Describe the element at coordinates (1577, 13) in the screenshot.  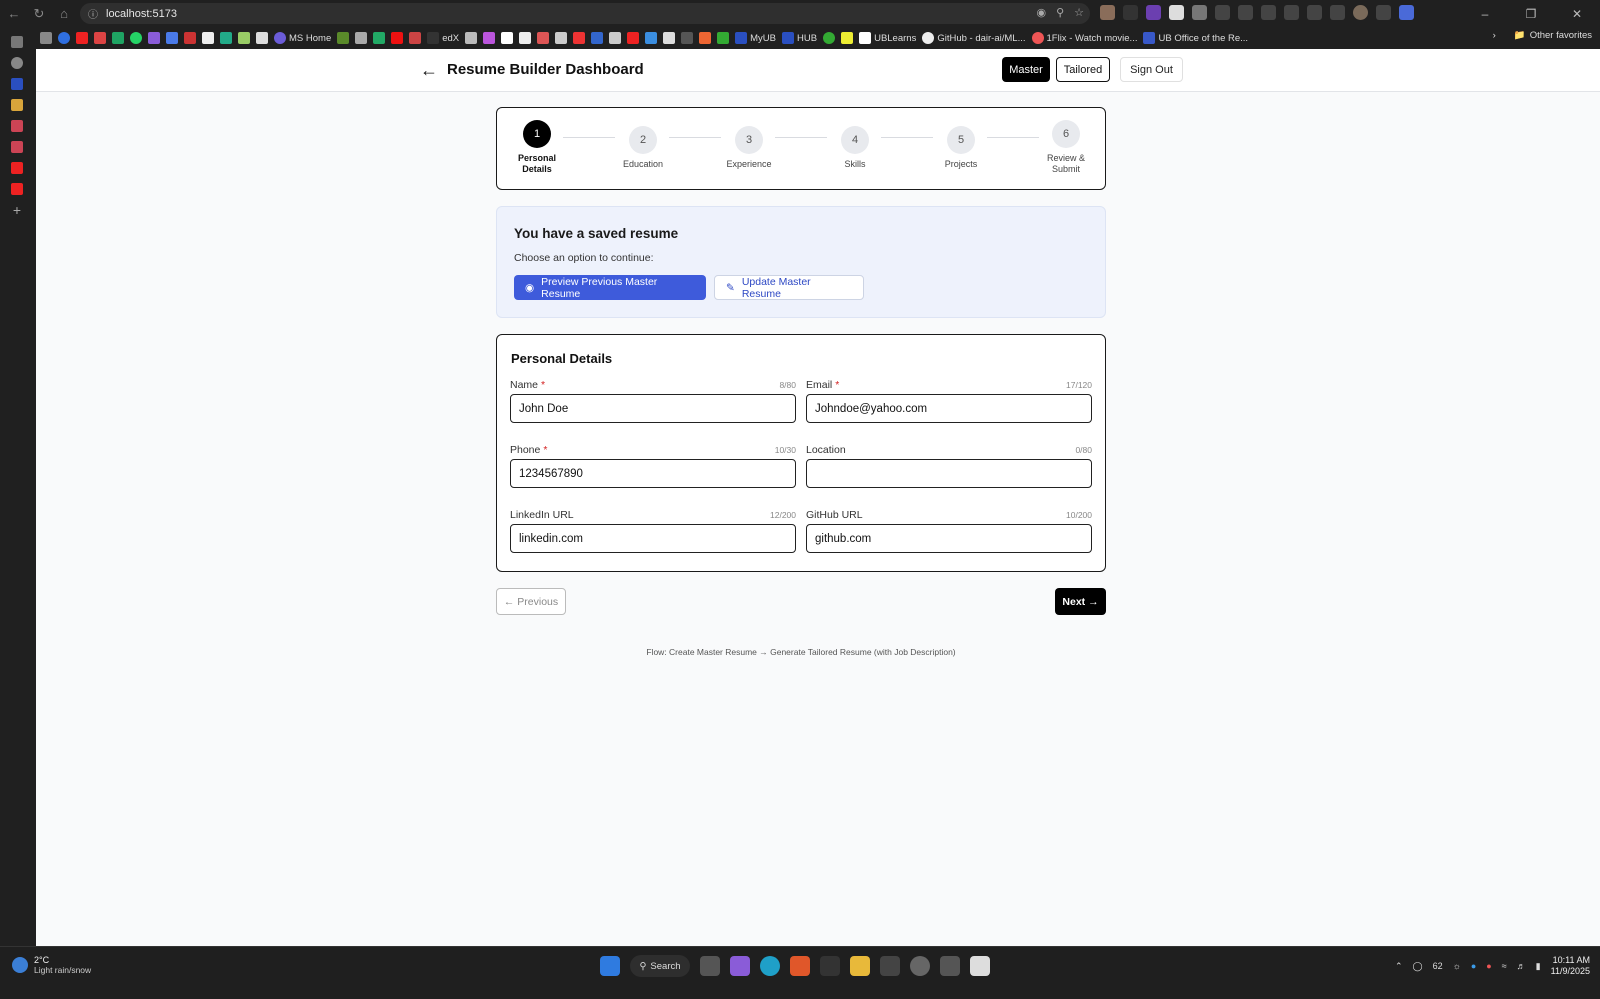
I see `close-icon: ✕` at that location.